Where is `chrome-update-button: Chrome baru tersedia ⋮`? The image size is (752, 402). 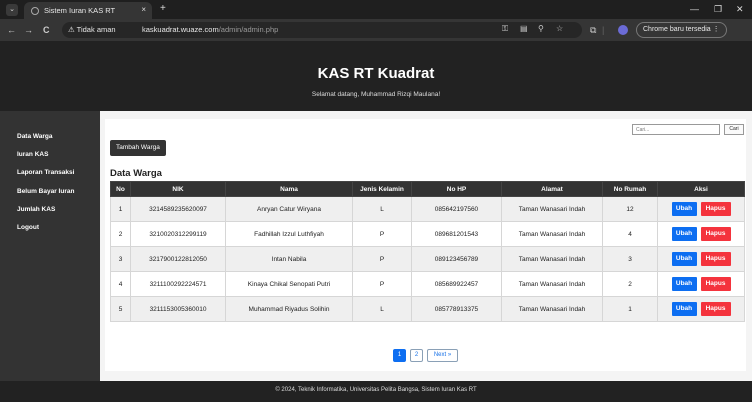
chrome-update-button: Chrome baru tersedia ⋮ is located at coordinates (681, 30).